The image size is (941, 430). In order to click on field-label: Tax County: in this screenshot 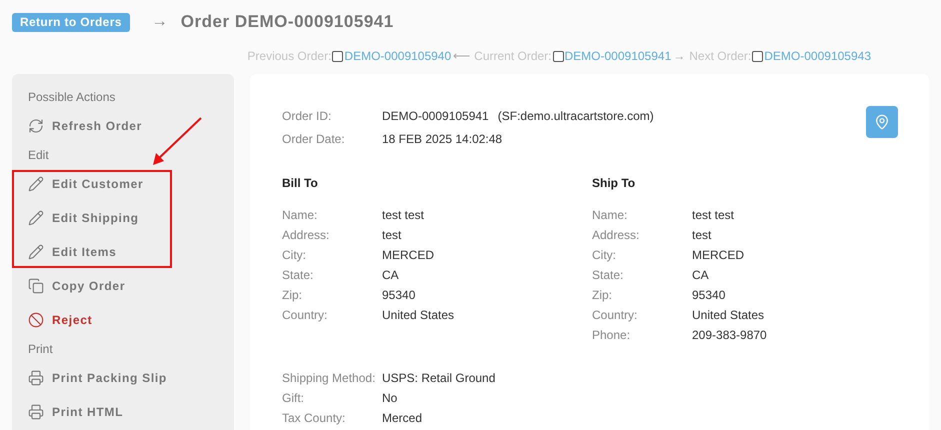, I will do `click(314, 418)`.